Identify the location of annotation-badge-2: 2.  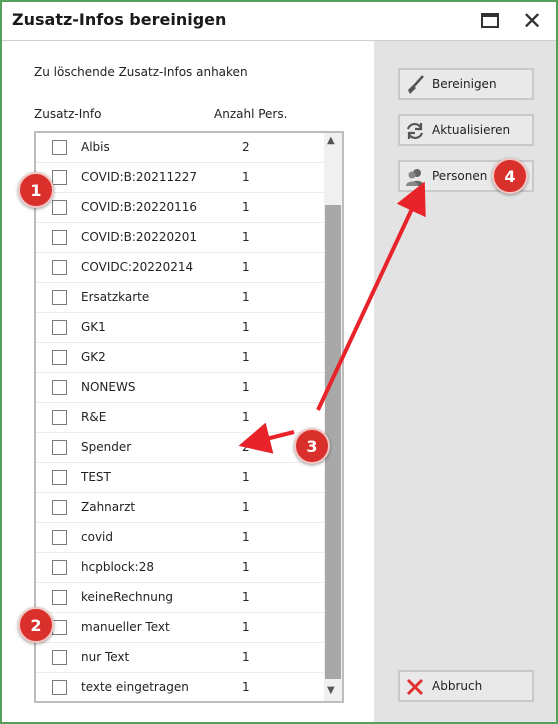
(36, 625).